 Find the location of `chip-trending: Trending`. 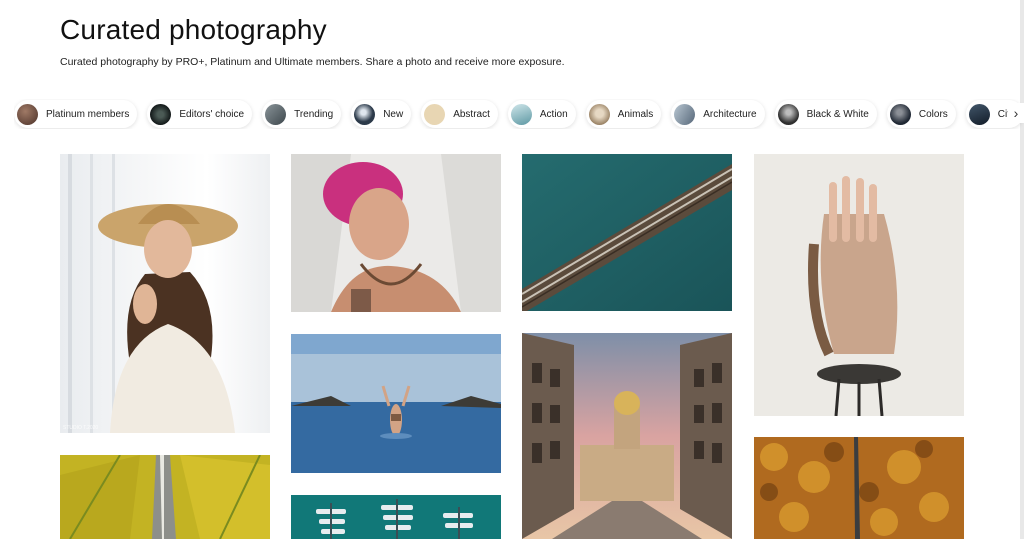

chip-trending: Trending is located at coordinates (302, 114).